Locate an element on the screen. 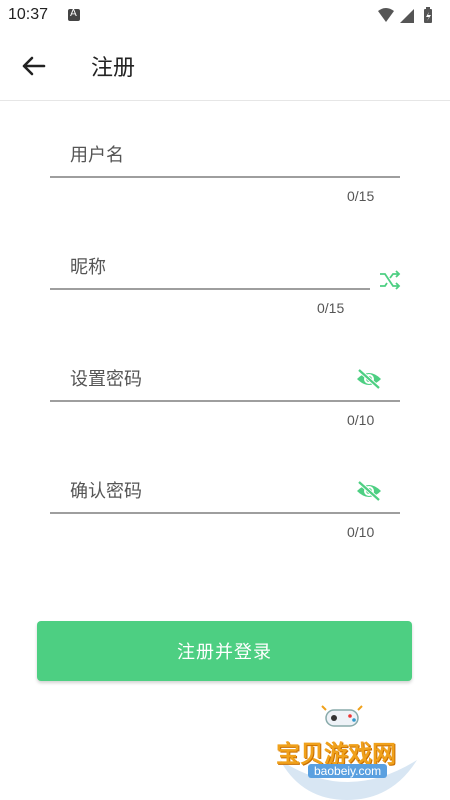  username-input is located at coordinates (225, 156).